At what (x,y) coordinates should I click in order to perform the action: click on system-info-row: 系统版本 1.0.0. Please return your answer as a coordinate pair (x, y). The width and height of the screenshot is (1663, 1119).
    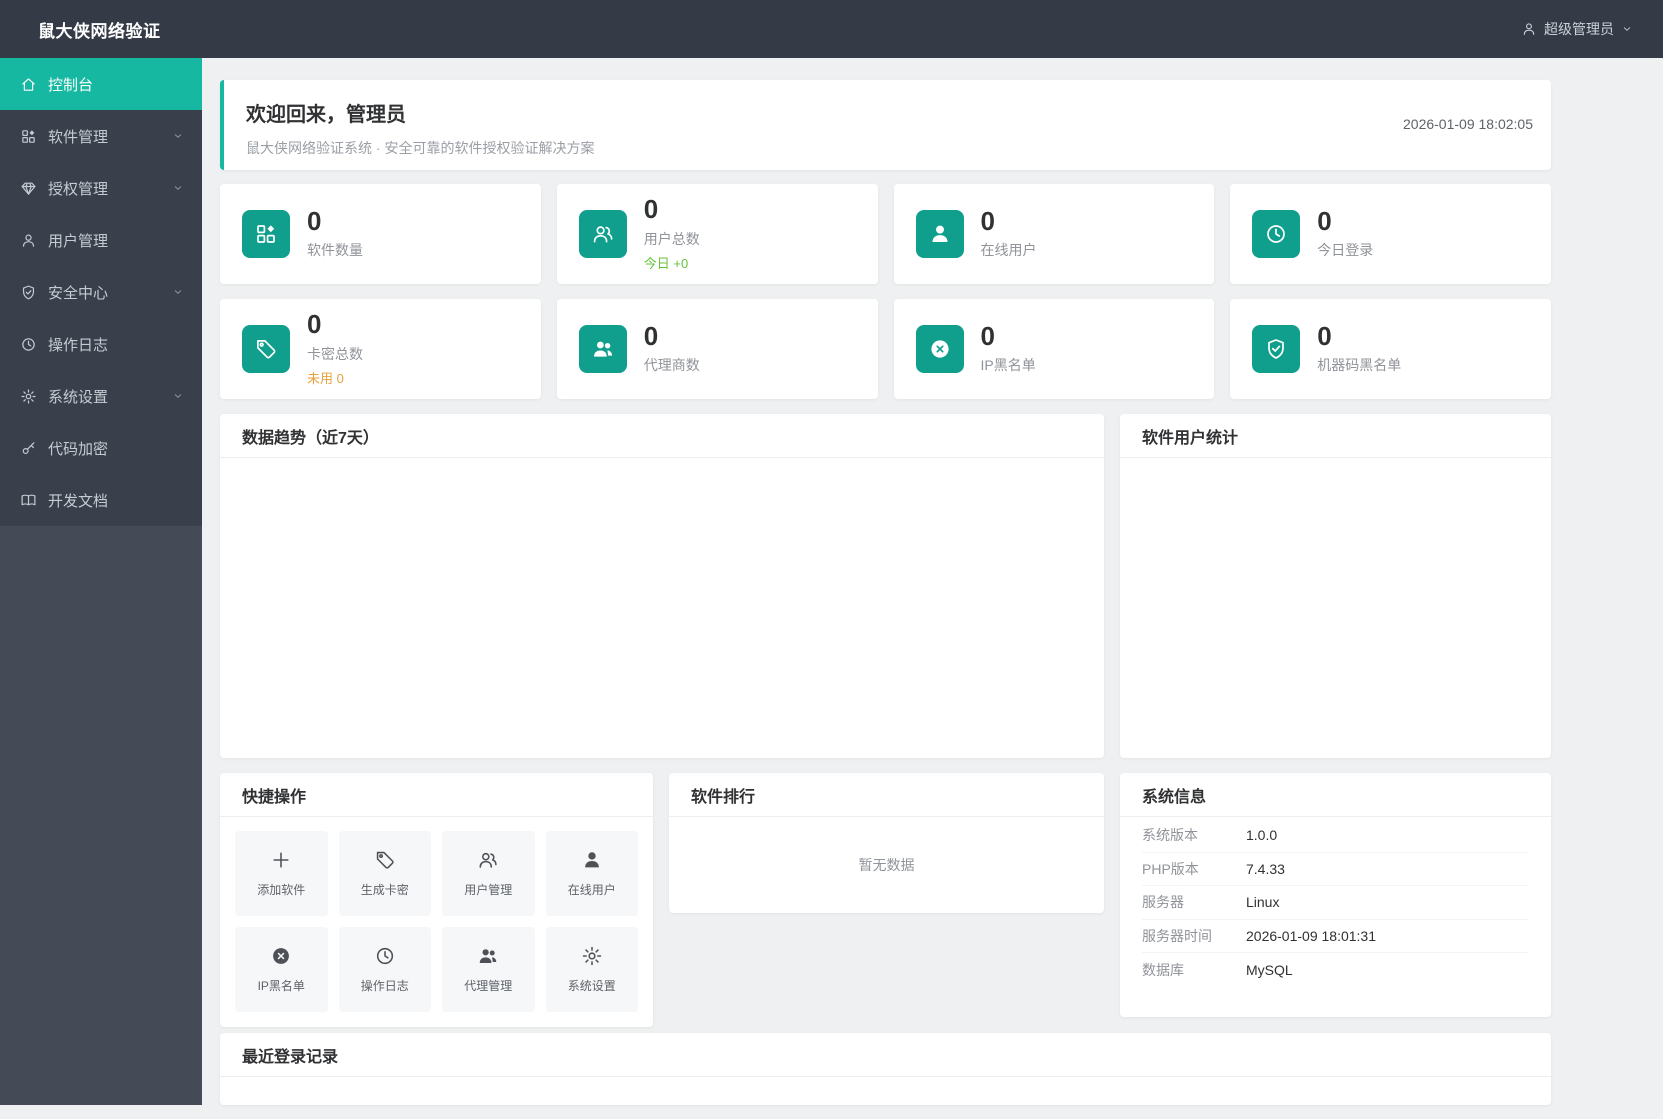
    Looking at the image, I should click on (1335, 836).